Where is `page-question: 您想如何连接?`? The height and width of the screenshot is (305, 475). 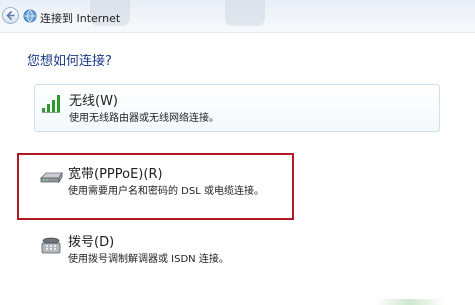
page-question: 您想如何连接? is located at coordinates (69, 61).